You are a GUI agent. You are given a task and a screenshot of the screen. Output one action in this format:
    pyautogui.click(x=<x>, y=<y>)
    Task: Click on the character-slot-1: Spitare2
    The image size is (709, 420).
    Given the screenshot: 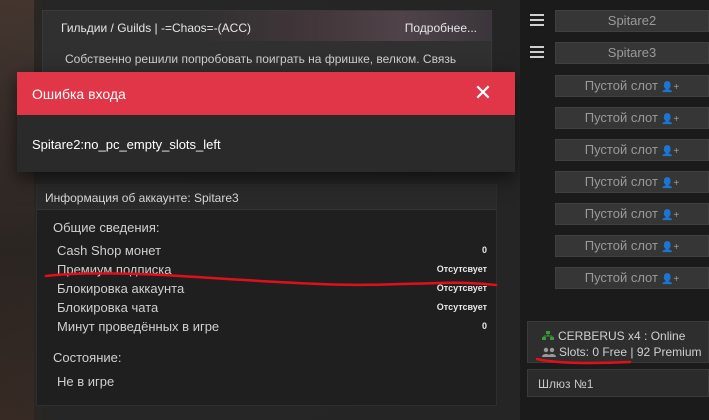 What is the action you would take?
    pyautogui.click(x=632, y=21)
    